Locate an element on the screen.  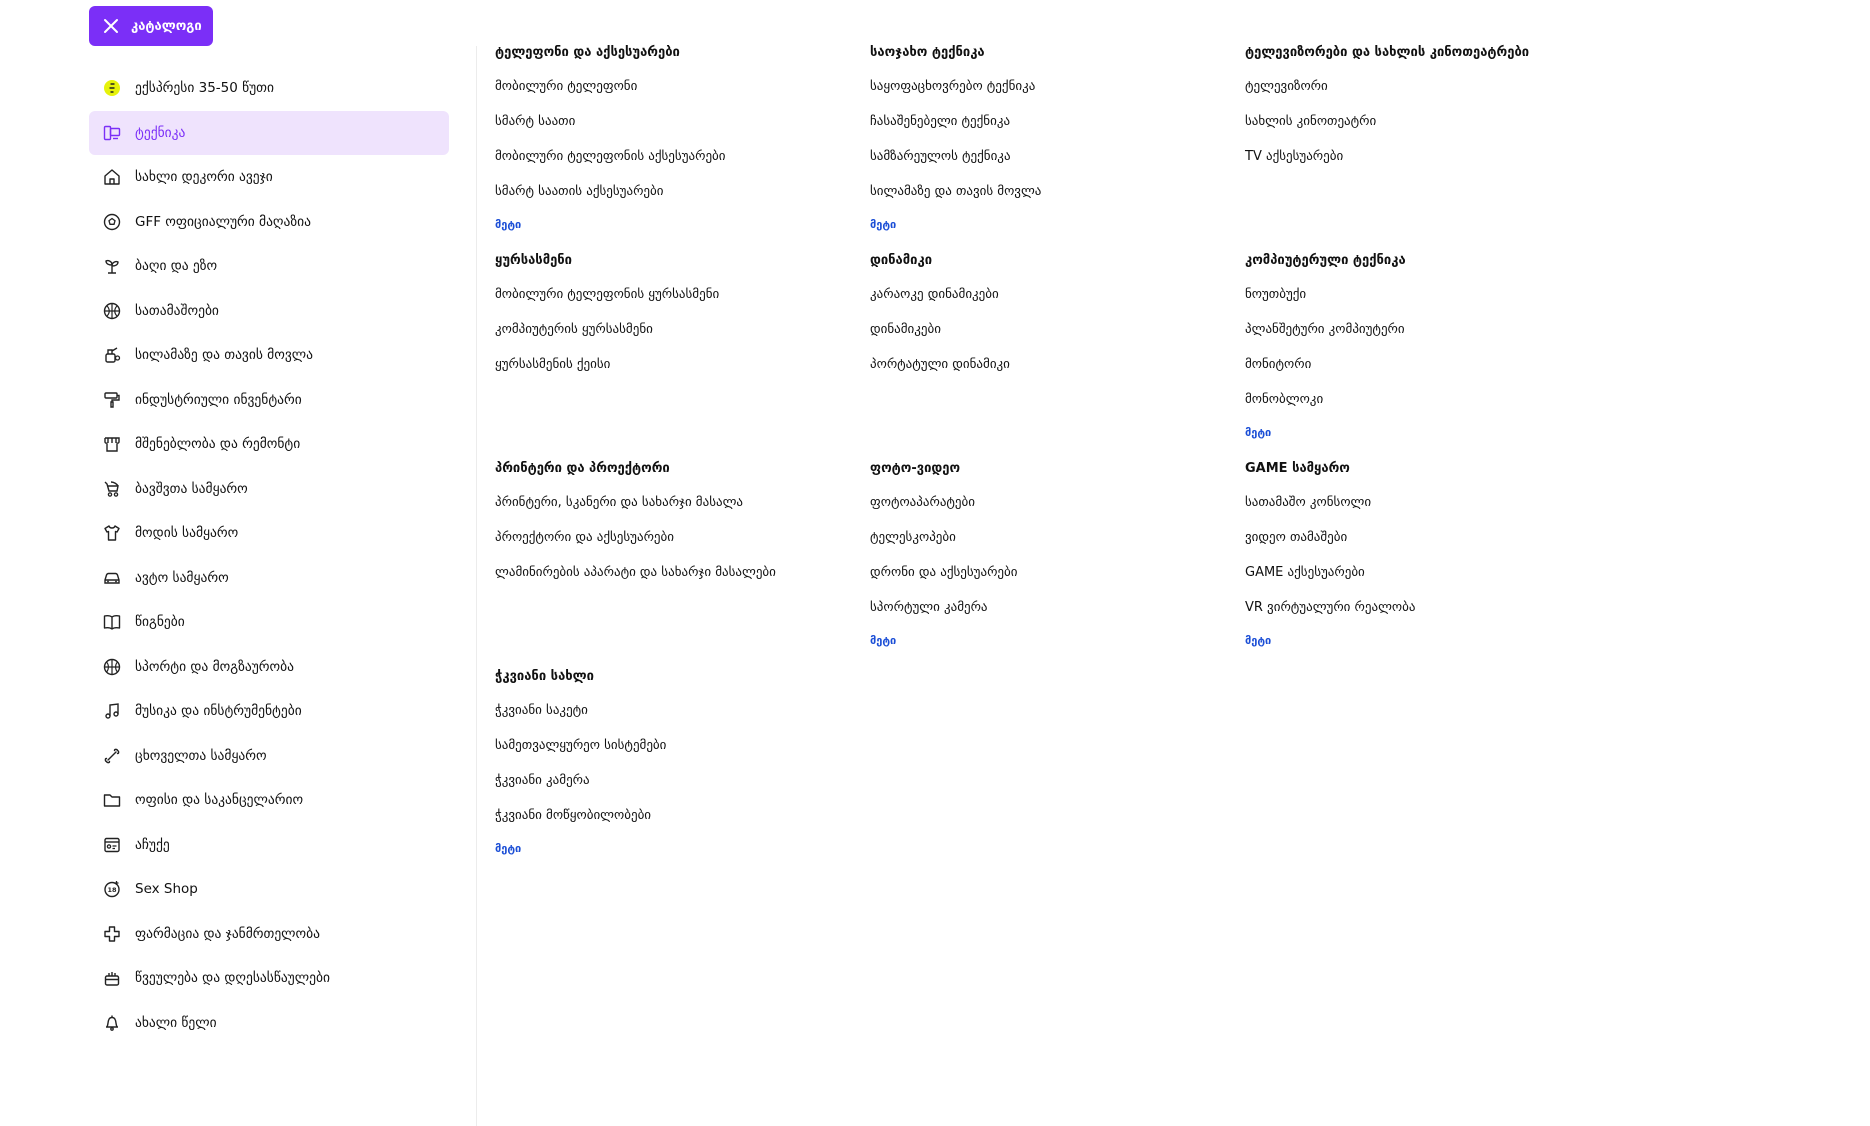
menu-link: მობილური ტელეფონის ყურსასმენი is located at coordinates (682, 297).